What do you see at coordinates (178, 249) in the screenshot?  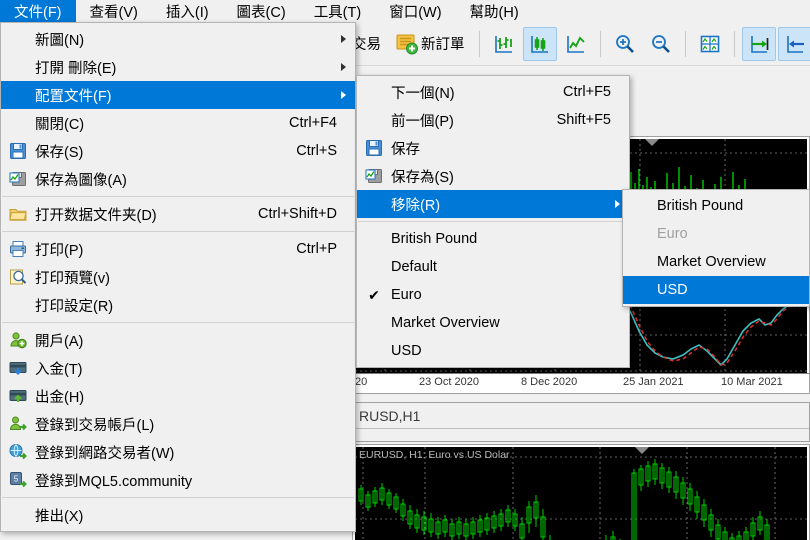 I see `menu-item: 打印(P) Ctrl+P` at bounding box center [178, 249].